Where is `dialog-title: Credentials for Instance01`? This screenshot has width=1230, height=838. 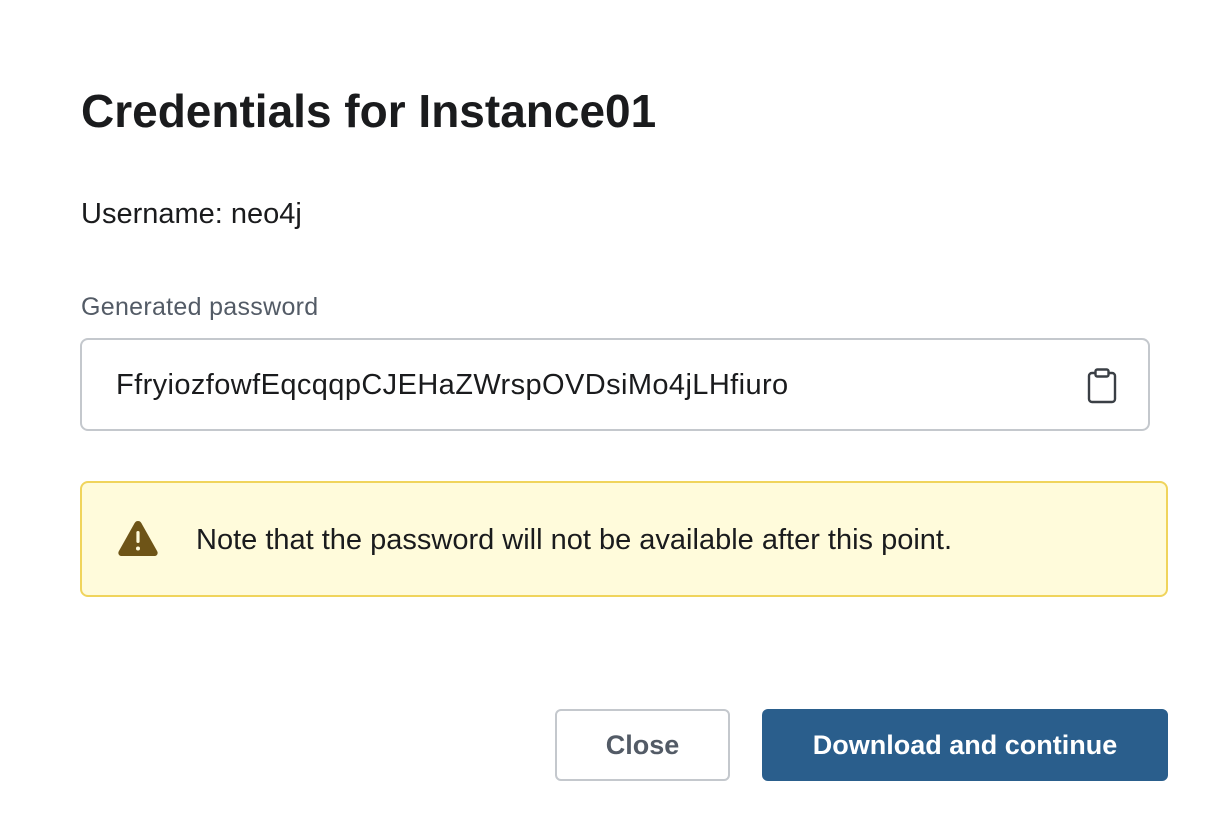 dialog-title: Credentials for Instance01 is located at coordinates (369, 111).